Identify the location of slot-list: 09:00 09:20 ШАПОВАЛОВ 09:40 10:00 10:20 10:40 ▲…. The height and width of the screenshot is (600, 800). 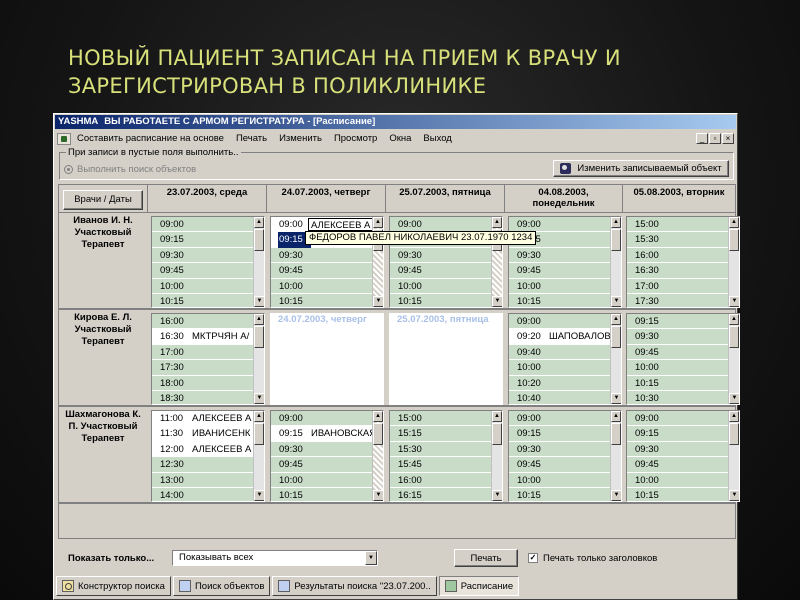
(565, 359).